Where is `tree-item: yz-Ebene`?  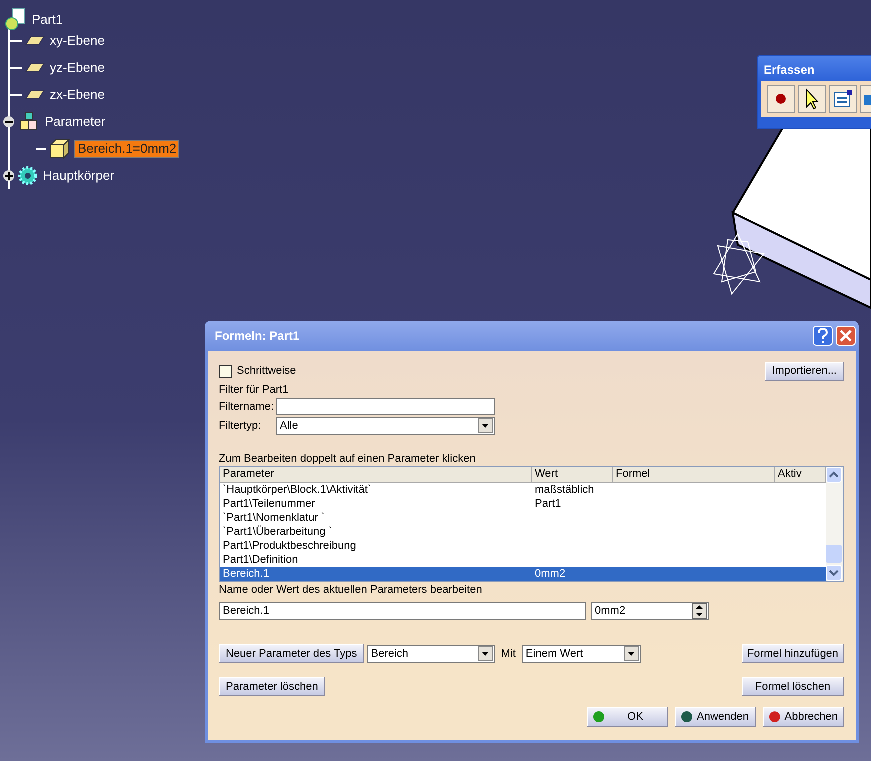
tree-item: yz-Ebene is located at coordinates (77, 67).